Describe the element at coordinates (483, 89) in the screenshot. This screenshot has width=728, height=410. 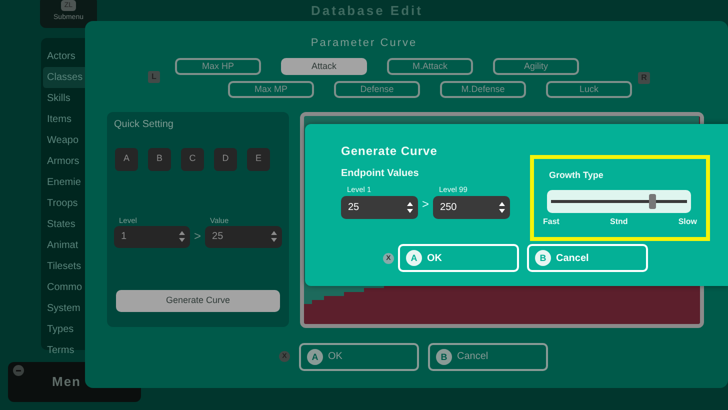
I see `parameter-tab: M.Defense` at that location.